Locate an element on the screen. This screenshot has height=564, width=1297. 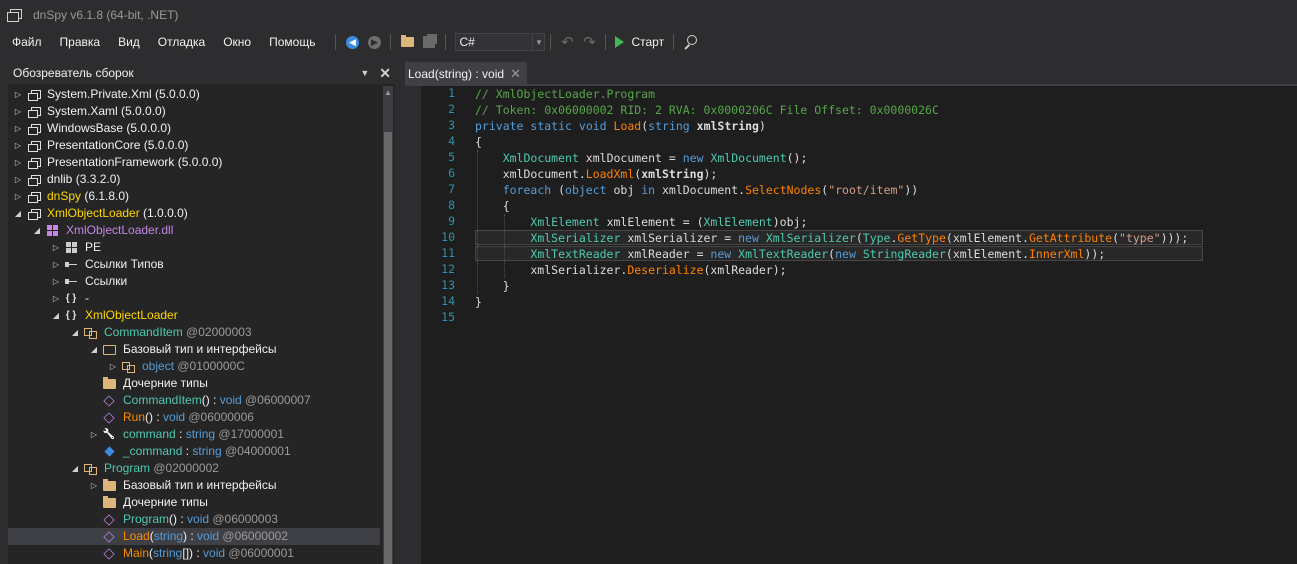
folder-icon is located at coordinates (109, 383).